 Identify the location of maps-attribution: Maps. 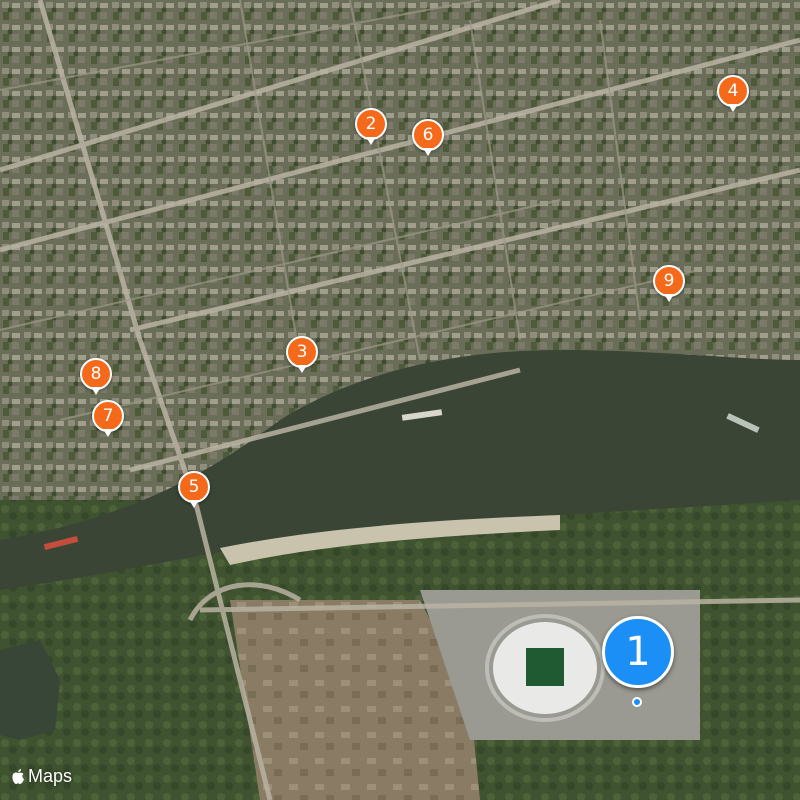
(41, 776).